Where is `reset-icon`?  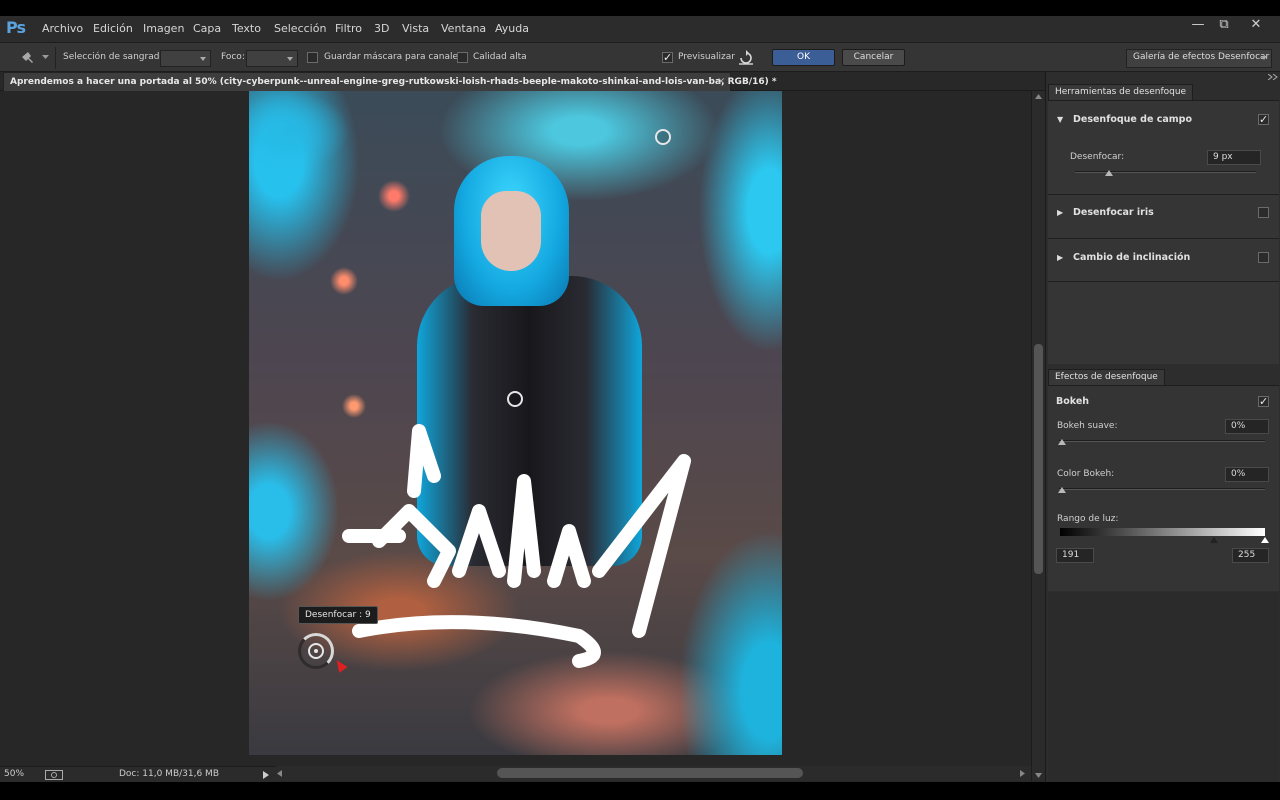
reset-icon is located at coordinates (746, 58).